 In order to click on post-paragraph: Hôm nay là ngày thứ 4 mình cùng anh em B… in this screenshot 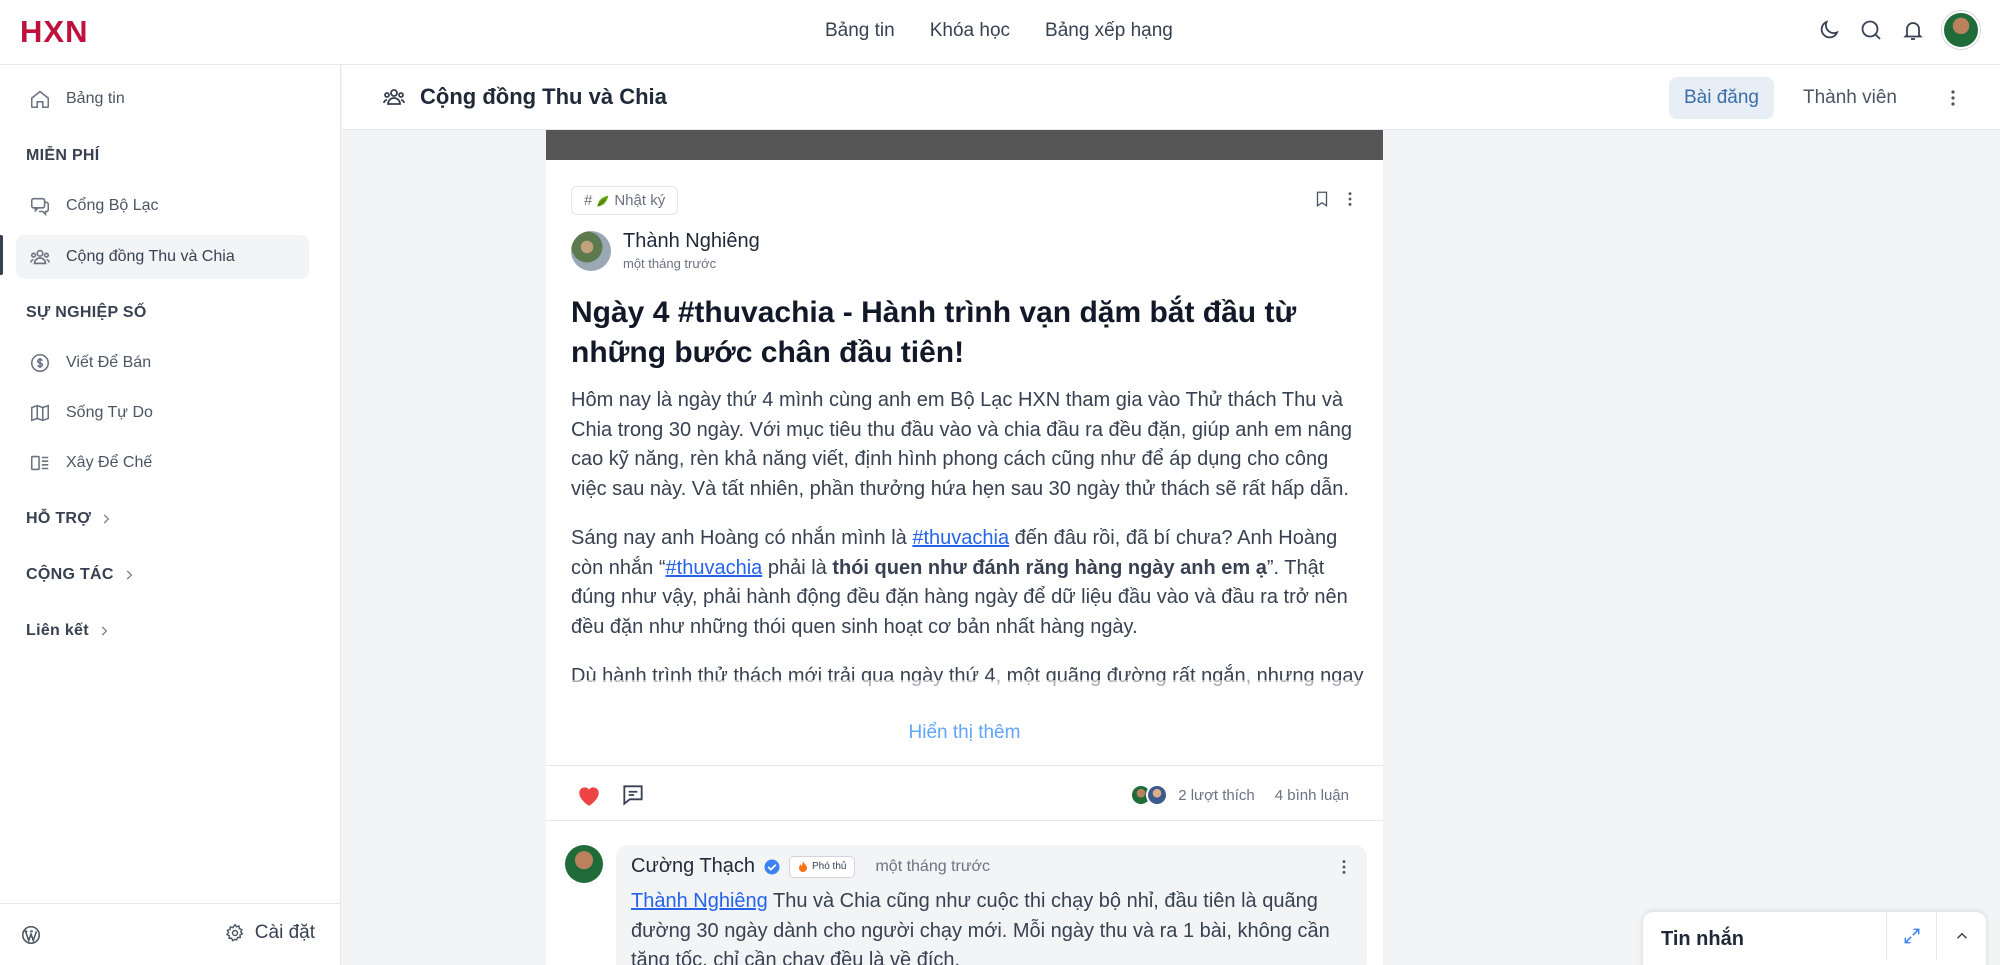, I will do `click(962, 444)`.